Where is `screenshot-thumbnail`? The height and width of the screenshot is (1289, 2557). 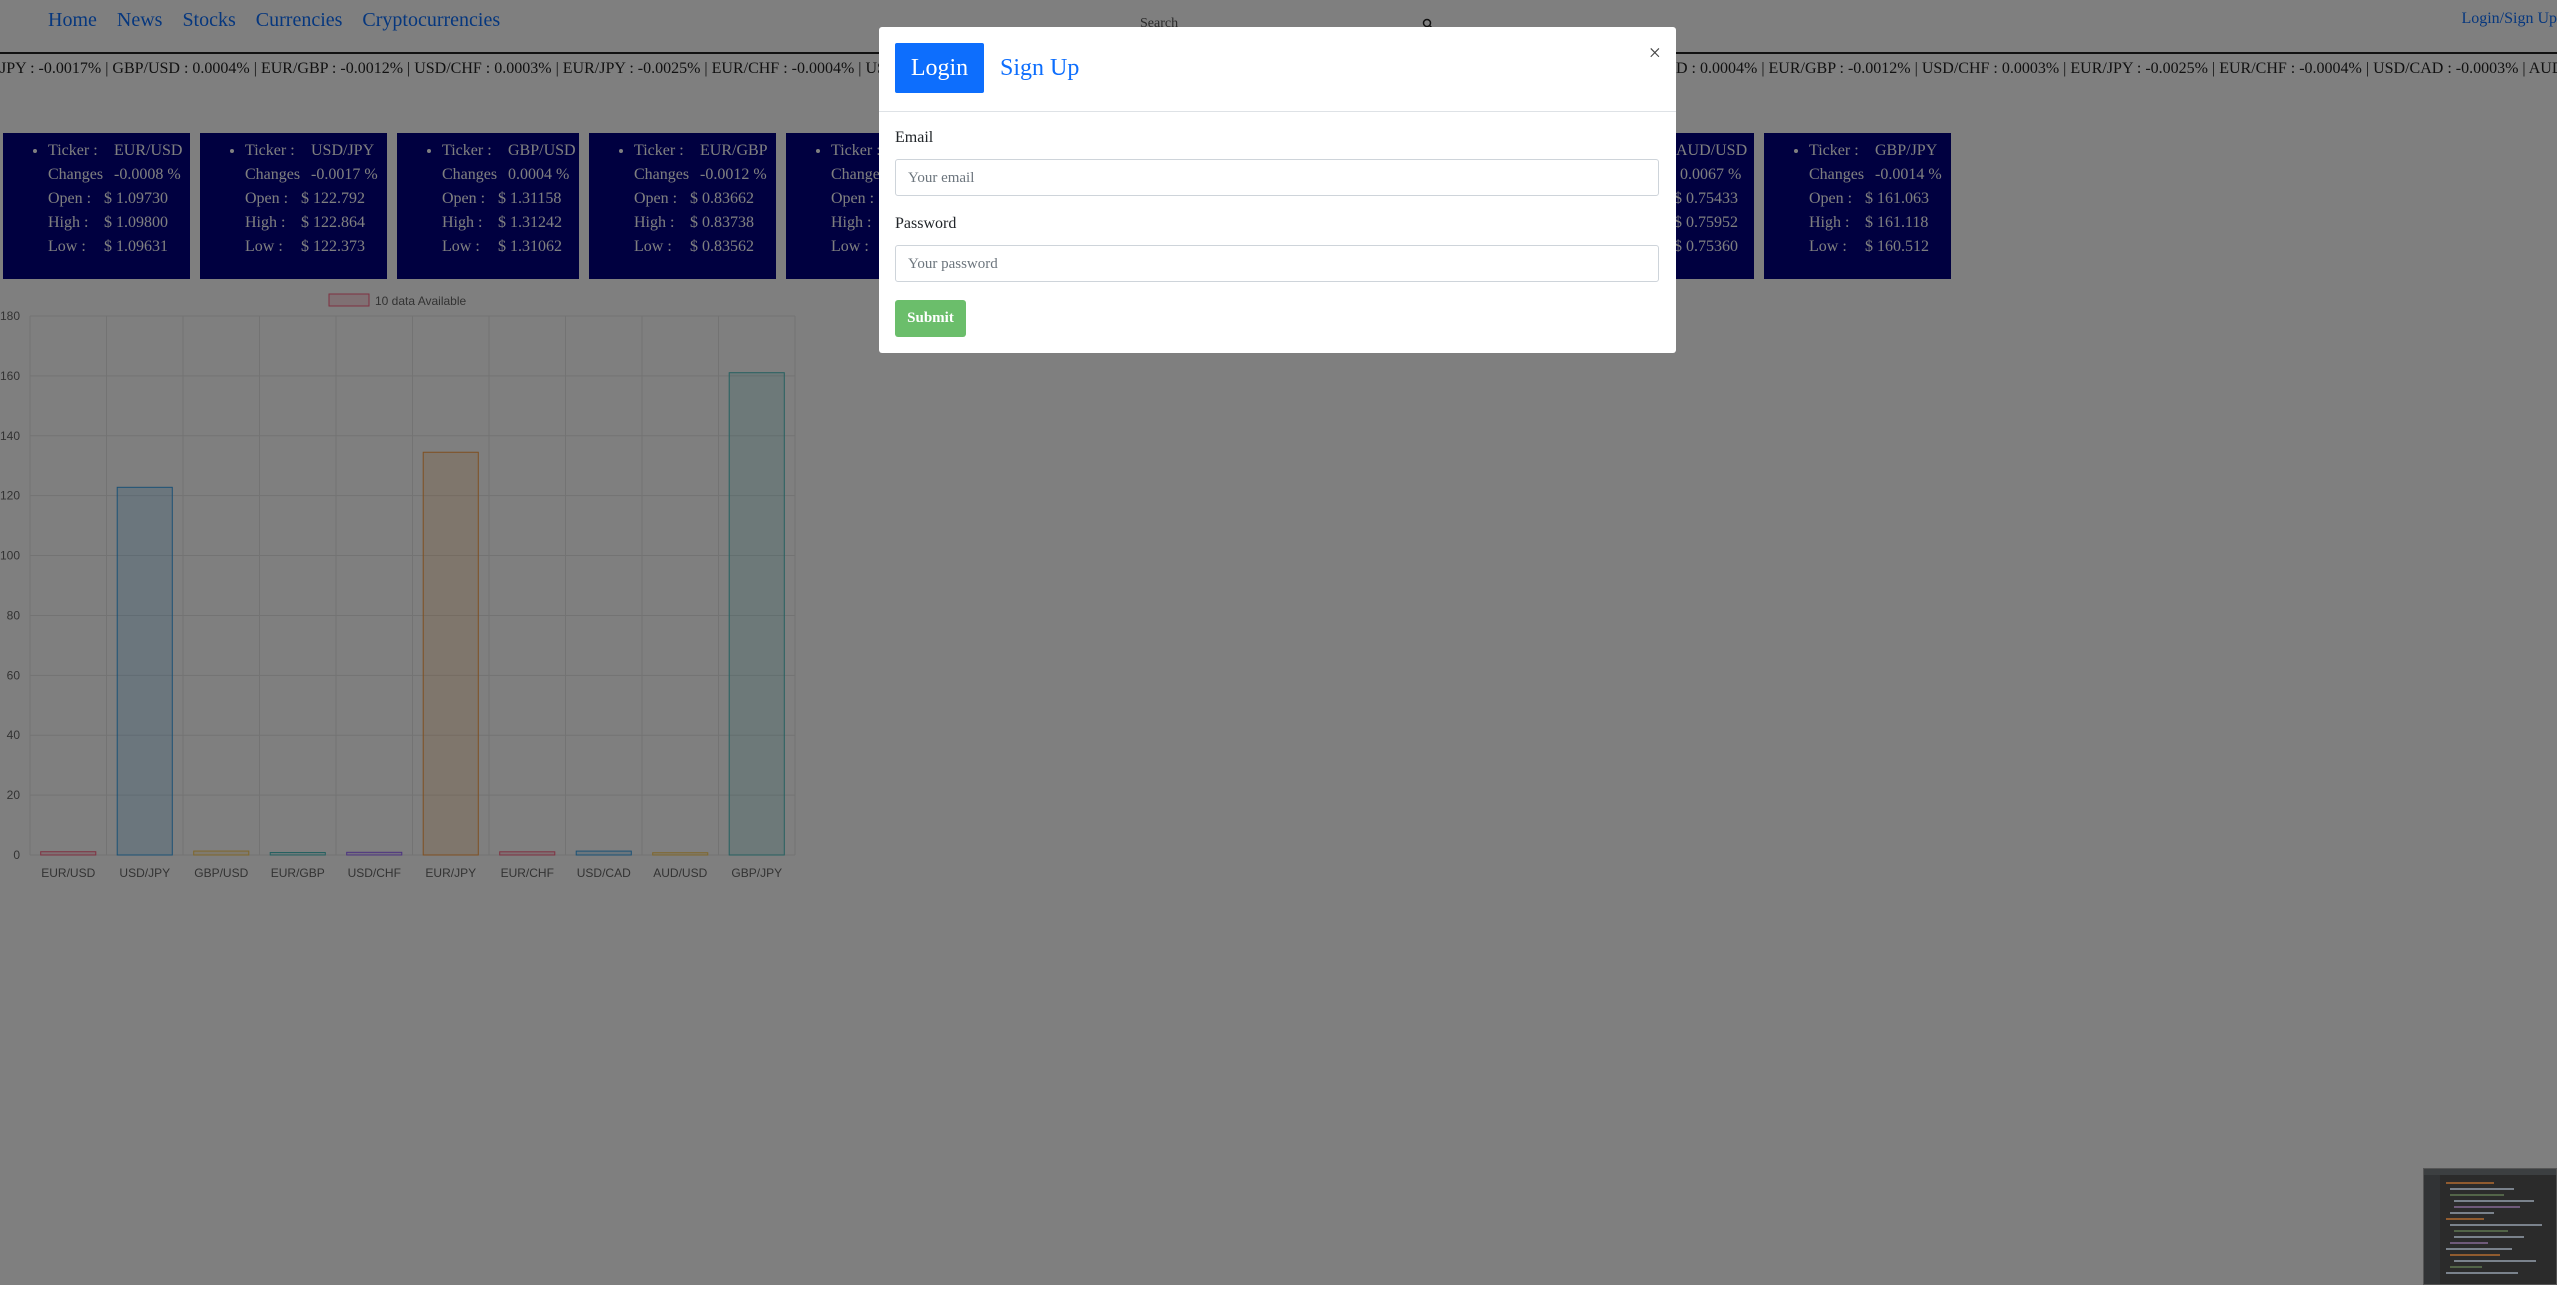
screenshot-thumbnail is located at coordinates (2490, 1226).